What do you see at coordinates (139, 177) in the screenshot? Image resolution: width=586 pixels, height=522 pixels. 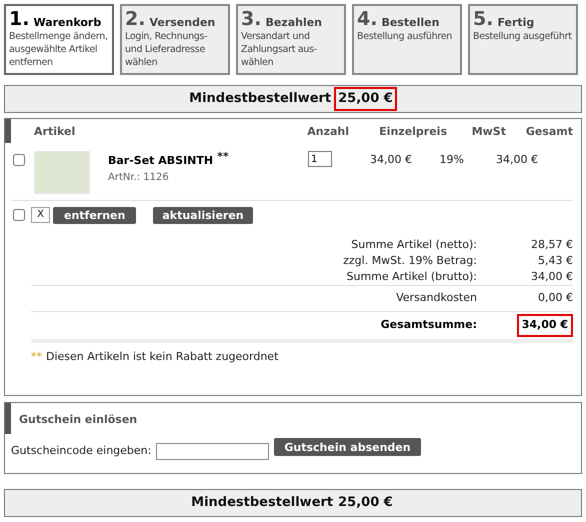 I see `article-number: ArtNr.: 1126` at bounding box center [139, 177].